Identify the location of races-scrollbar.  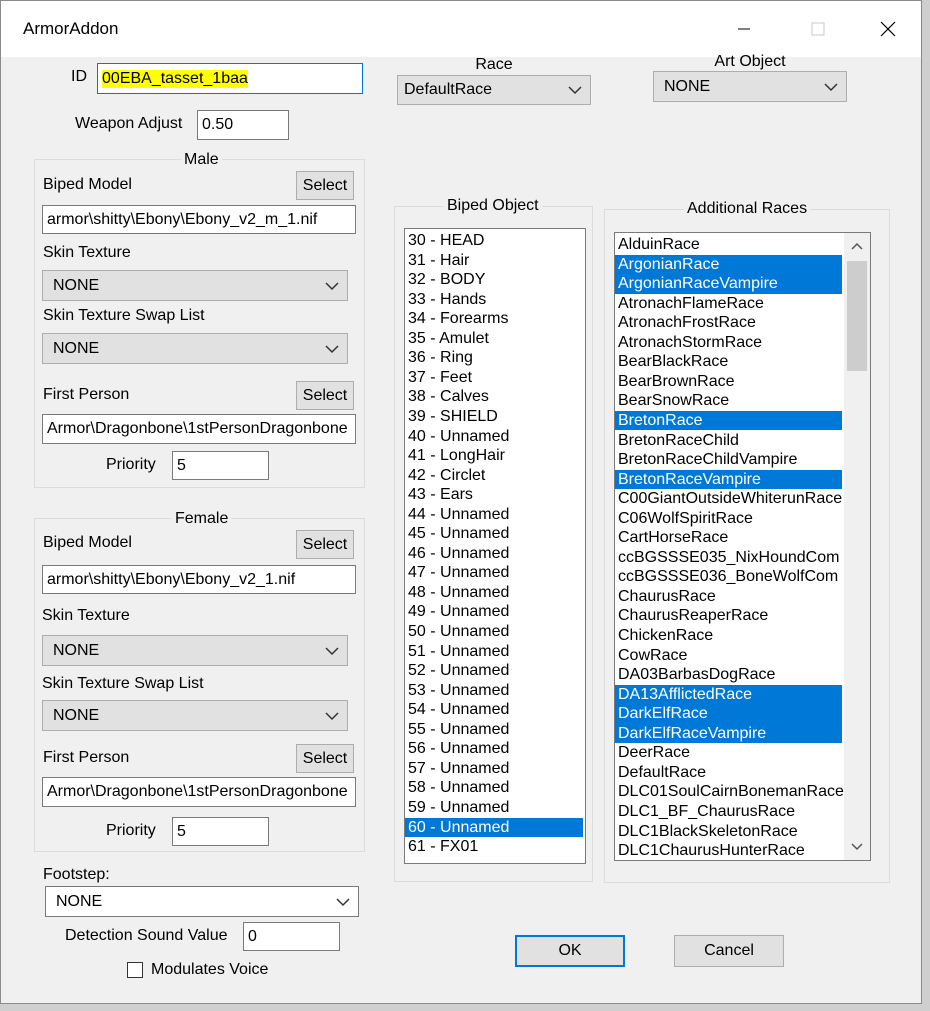
(857, 546).